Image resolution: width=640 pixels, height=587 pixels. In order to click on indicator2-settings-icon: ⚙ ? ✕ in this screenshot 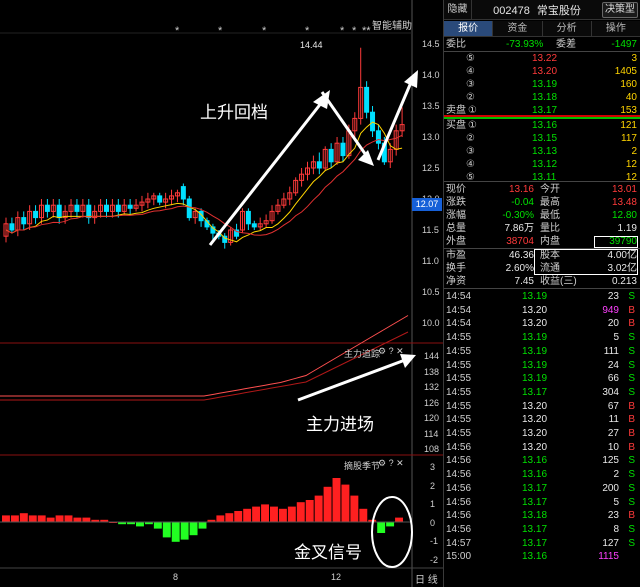, I will do `click(391, 463)`.